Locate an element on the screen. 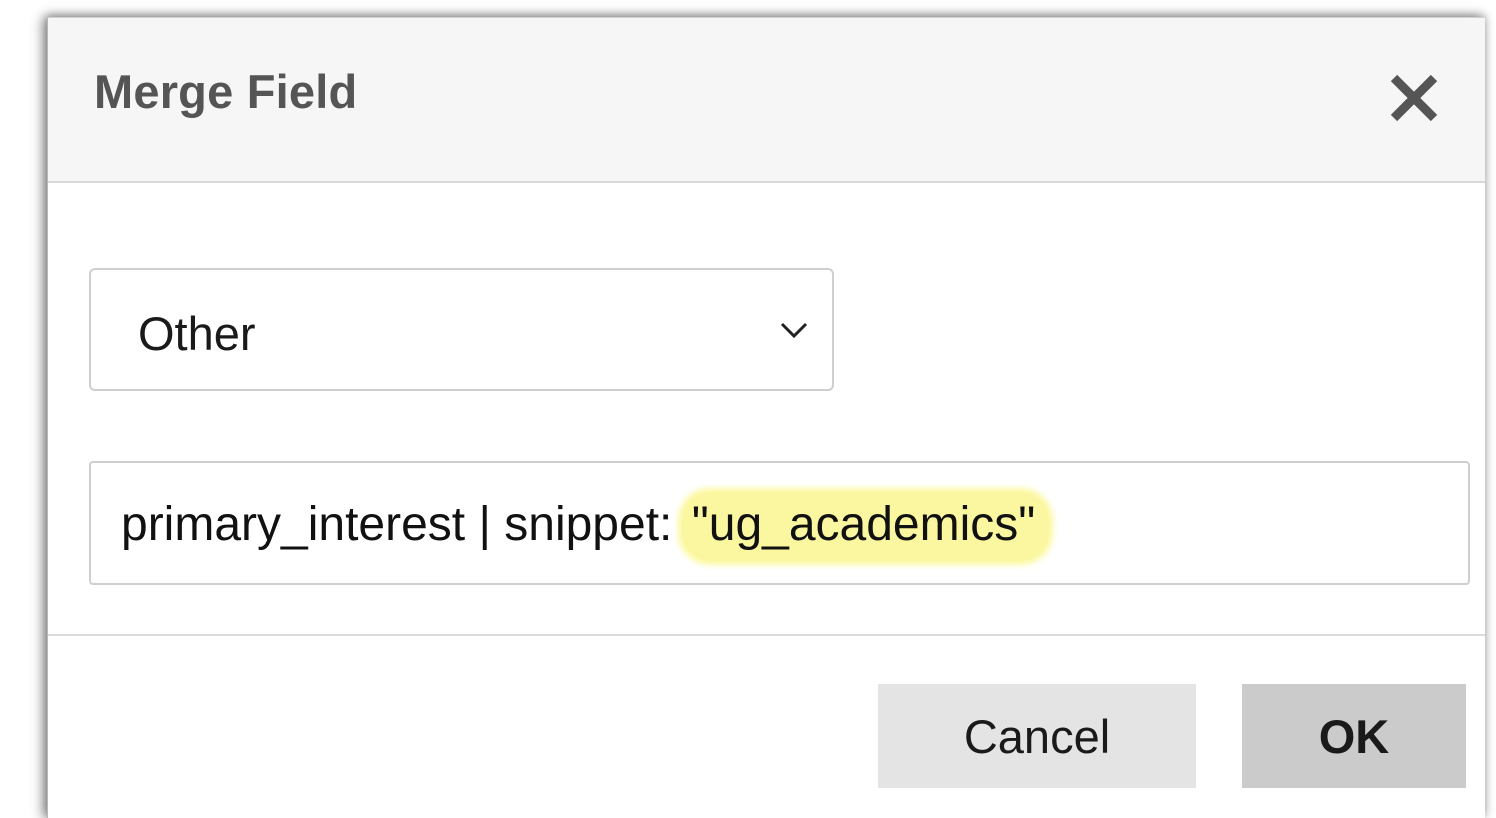  chevron-down-icon is located at coordinates (794, 332).